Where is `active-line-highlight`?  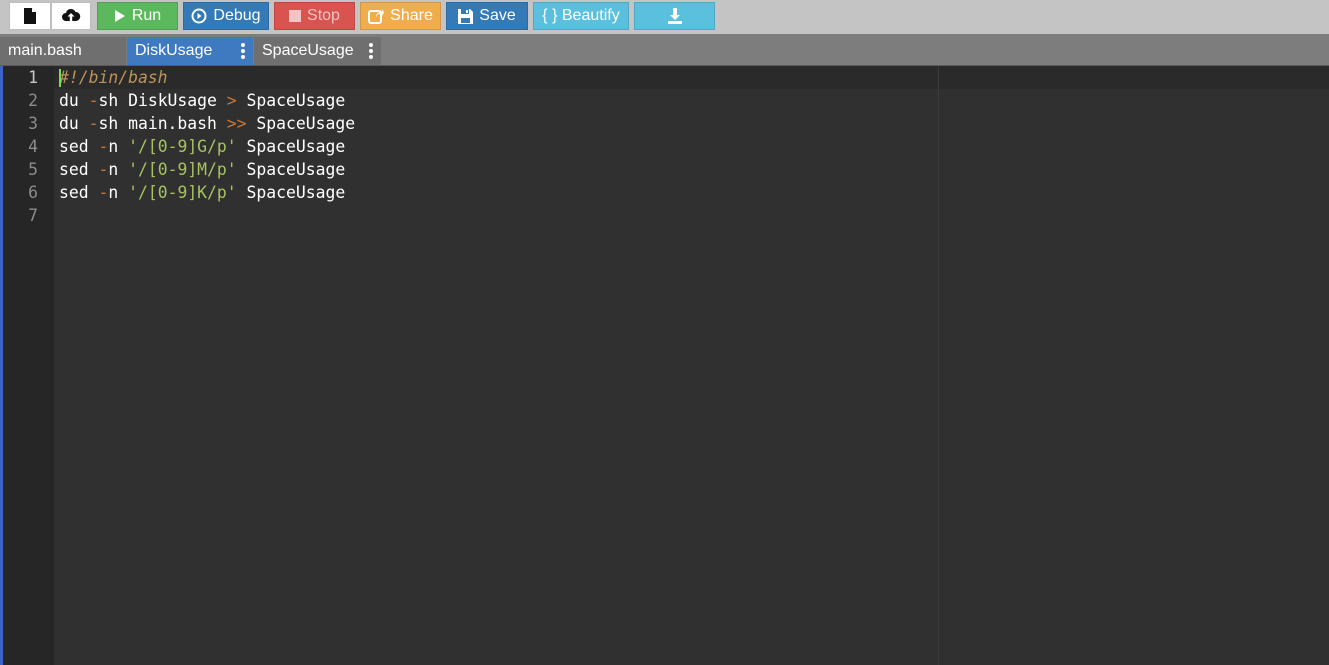 active-line-highlight is located at coordinates (691, 77).